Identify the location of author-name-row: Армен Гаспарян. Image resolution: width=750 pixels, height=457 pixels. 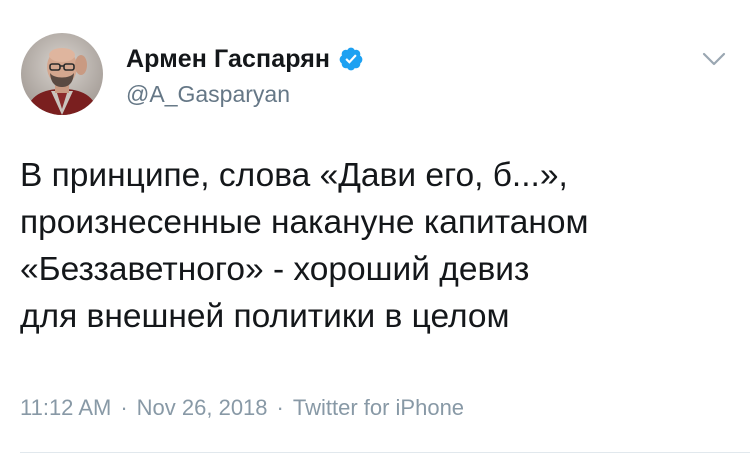
(245, 59).